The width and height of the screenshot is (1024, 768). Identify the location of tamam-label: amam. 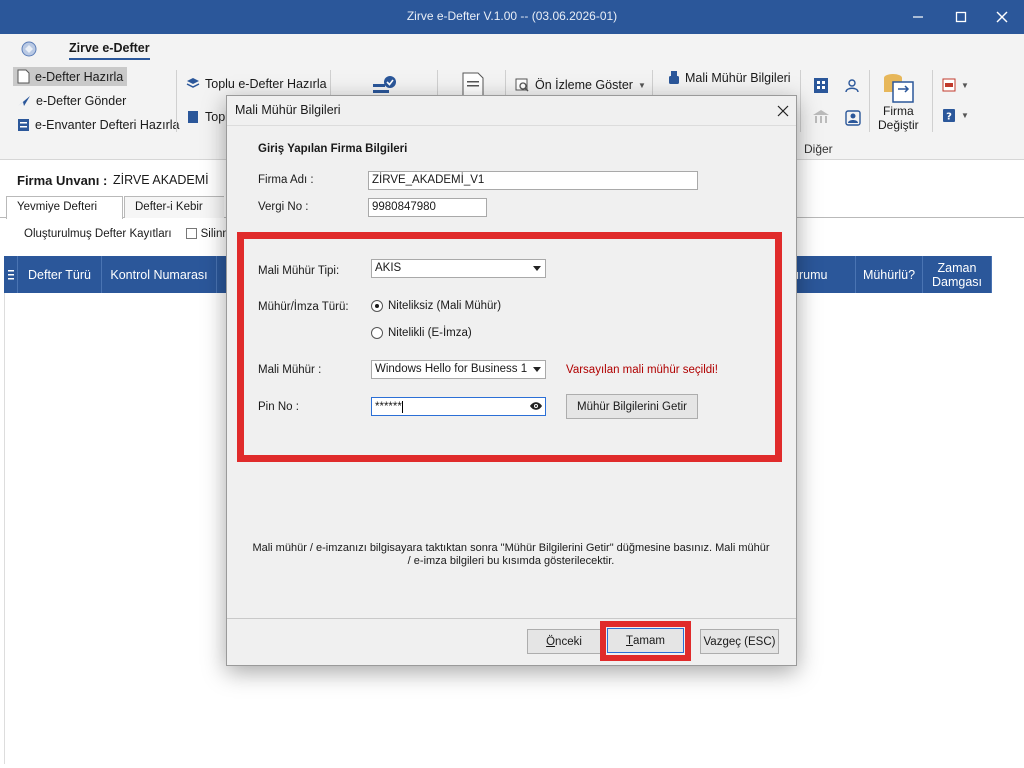
(649, 640).